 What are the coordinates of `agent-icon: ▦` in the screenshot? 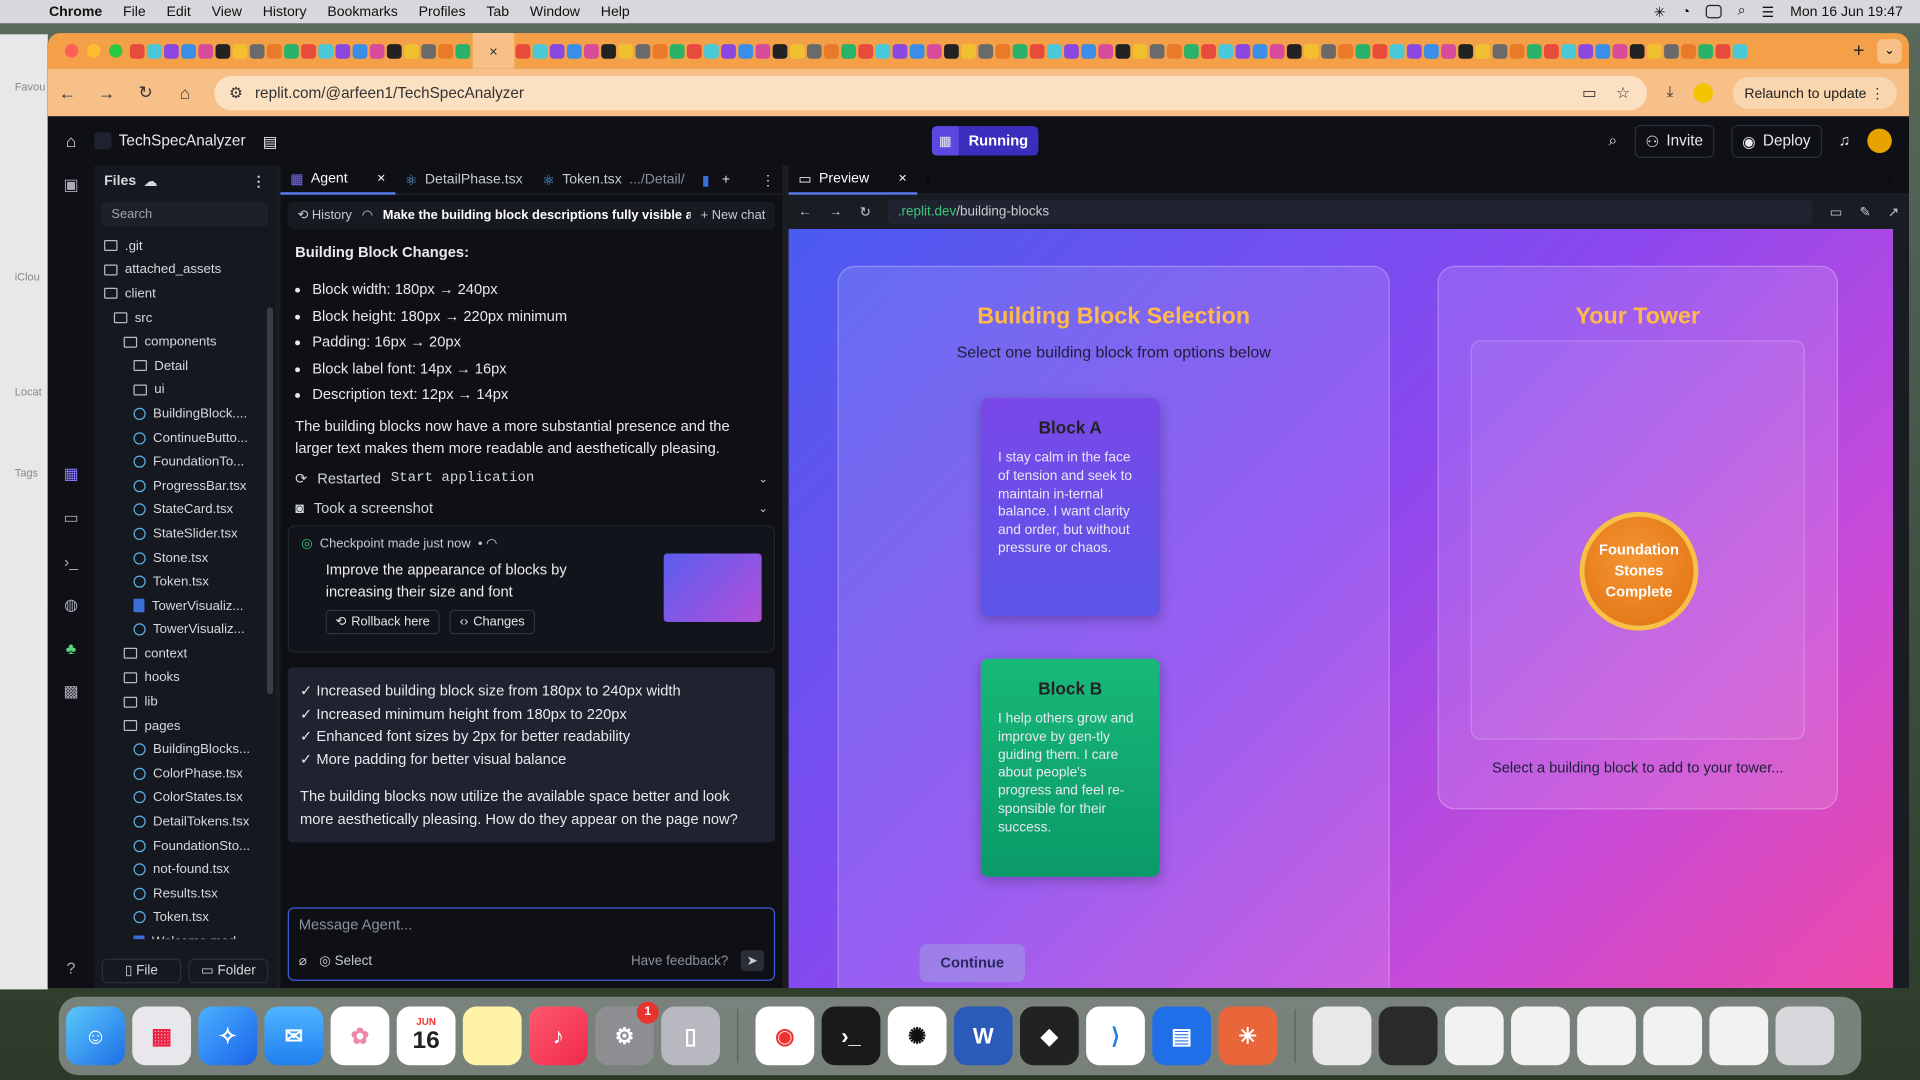 It's located at (70, 474).